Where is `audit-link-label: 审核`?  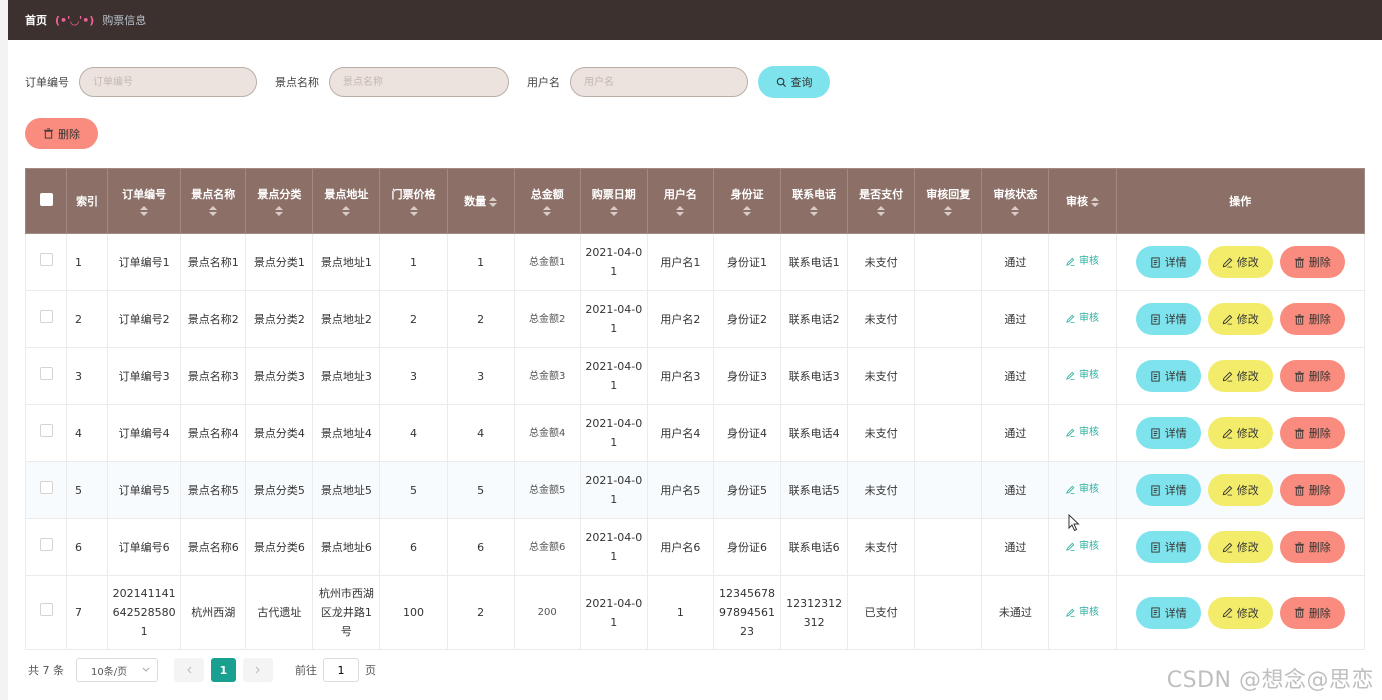 audit-link-label: 审核 is located at coordinates (1088, 375).